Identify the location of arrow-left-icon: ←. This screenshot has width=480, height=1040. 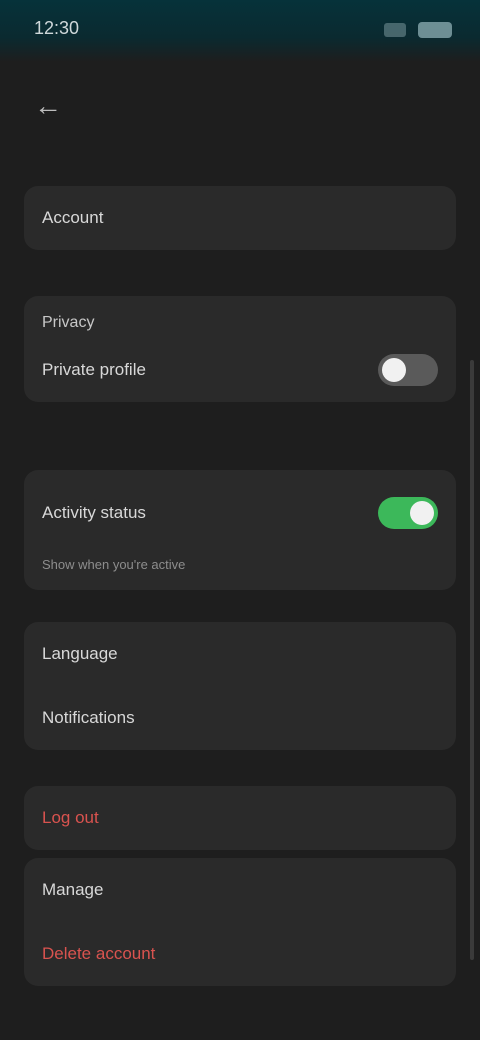
(48, 105).